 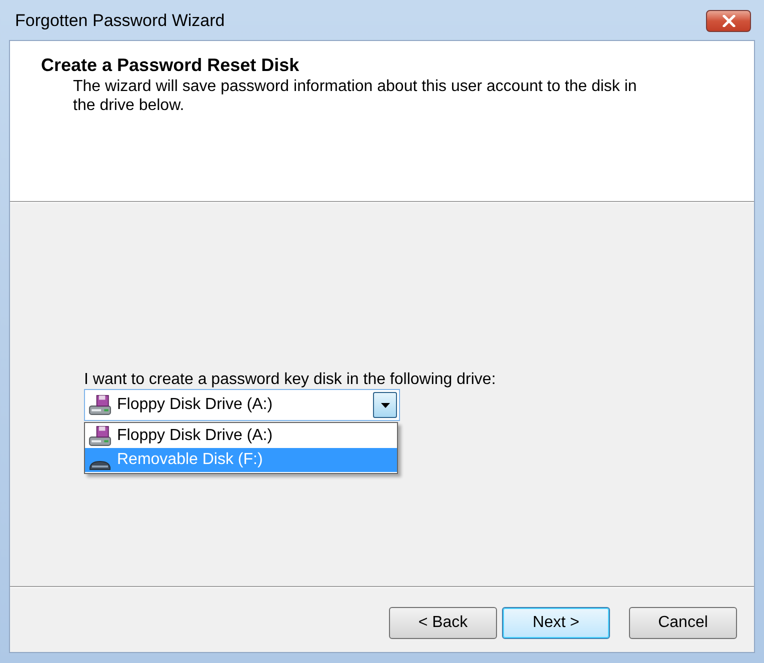 What do you see at coordinates (443, 622) in the screenshot?
I see `wizard-button: < Back` at bounding box center [443, 622].